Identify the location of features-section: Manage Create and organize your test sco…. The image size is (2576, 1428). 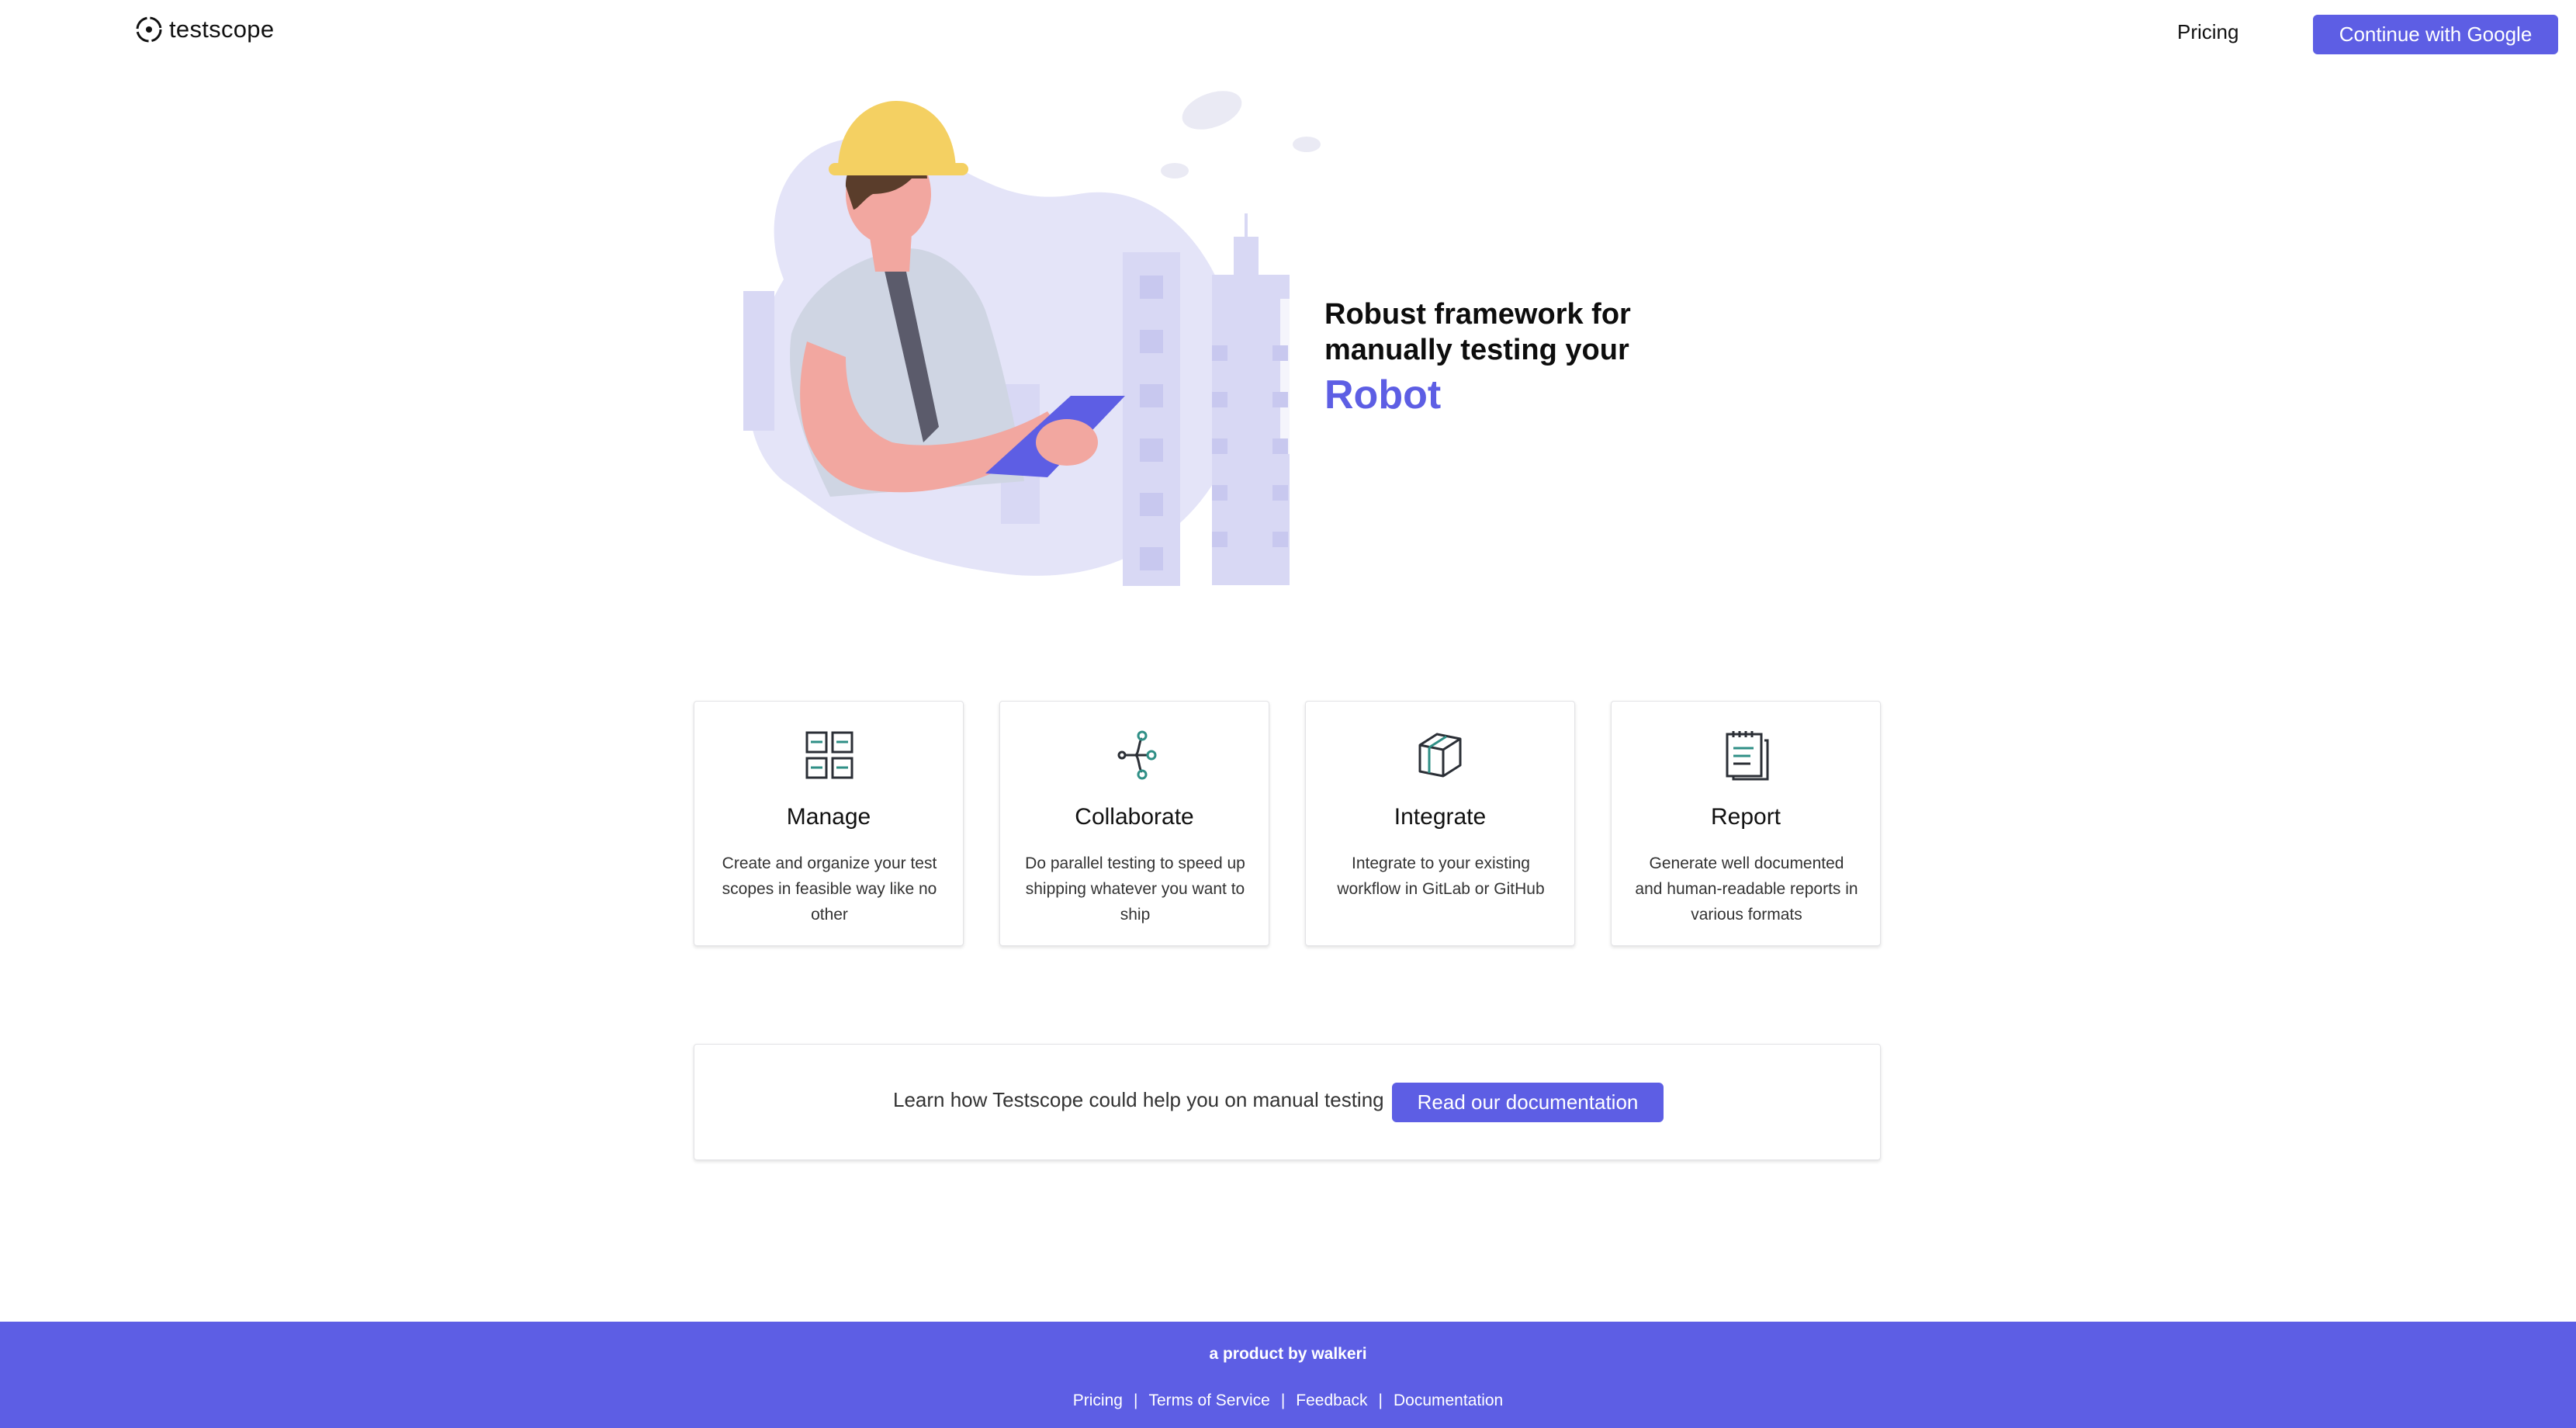
(1287, 823).